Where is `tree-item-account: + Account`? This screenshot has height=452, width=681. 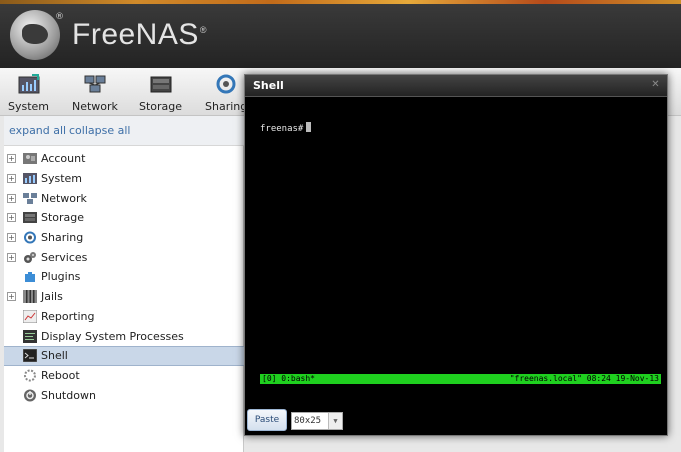
tree-item-account: + Account is located at coordinates (124, 159).